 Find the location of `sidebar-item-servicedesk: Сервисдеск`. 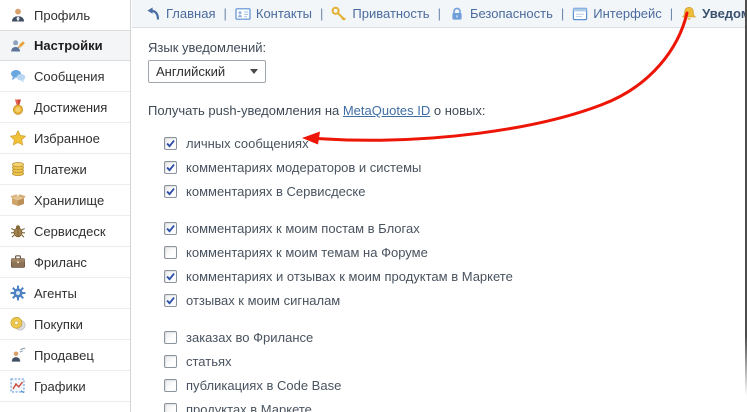

sidebar-item-servicedesk: Сервисдеск is located at coordinates (65, 231).